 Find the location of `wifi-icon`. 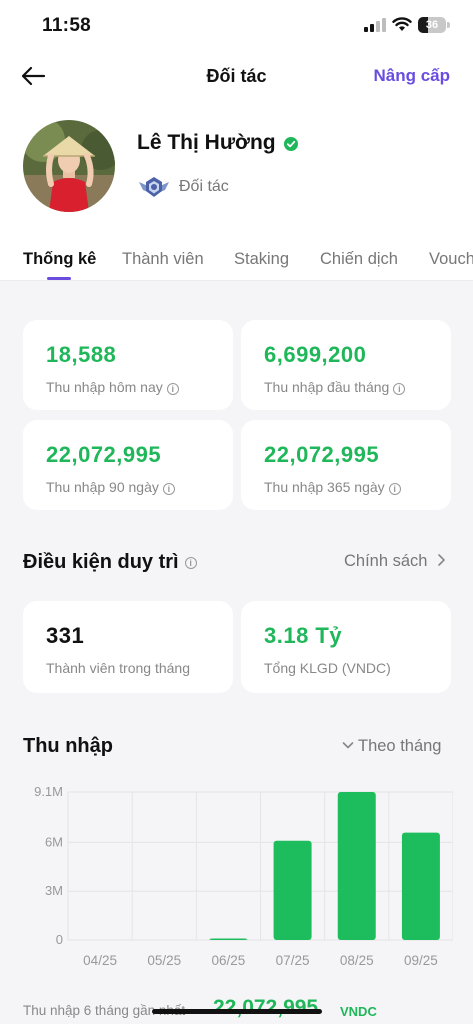

wifi-icon is located at coordinates (402, 24).